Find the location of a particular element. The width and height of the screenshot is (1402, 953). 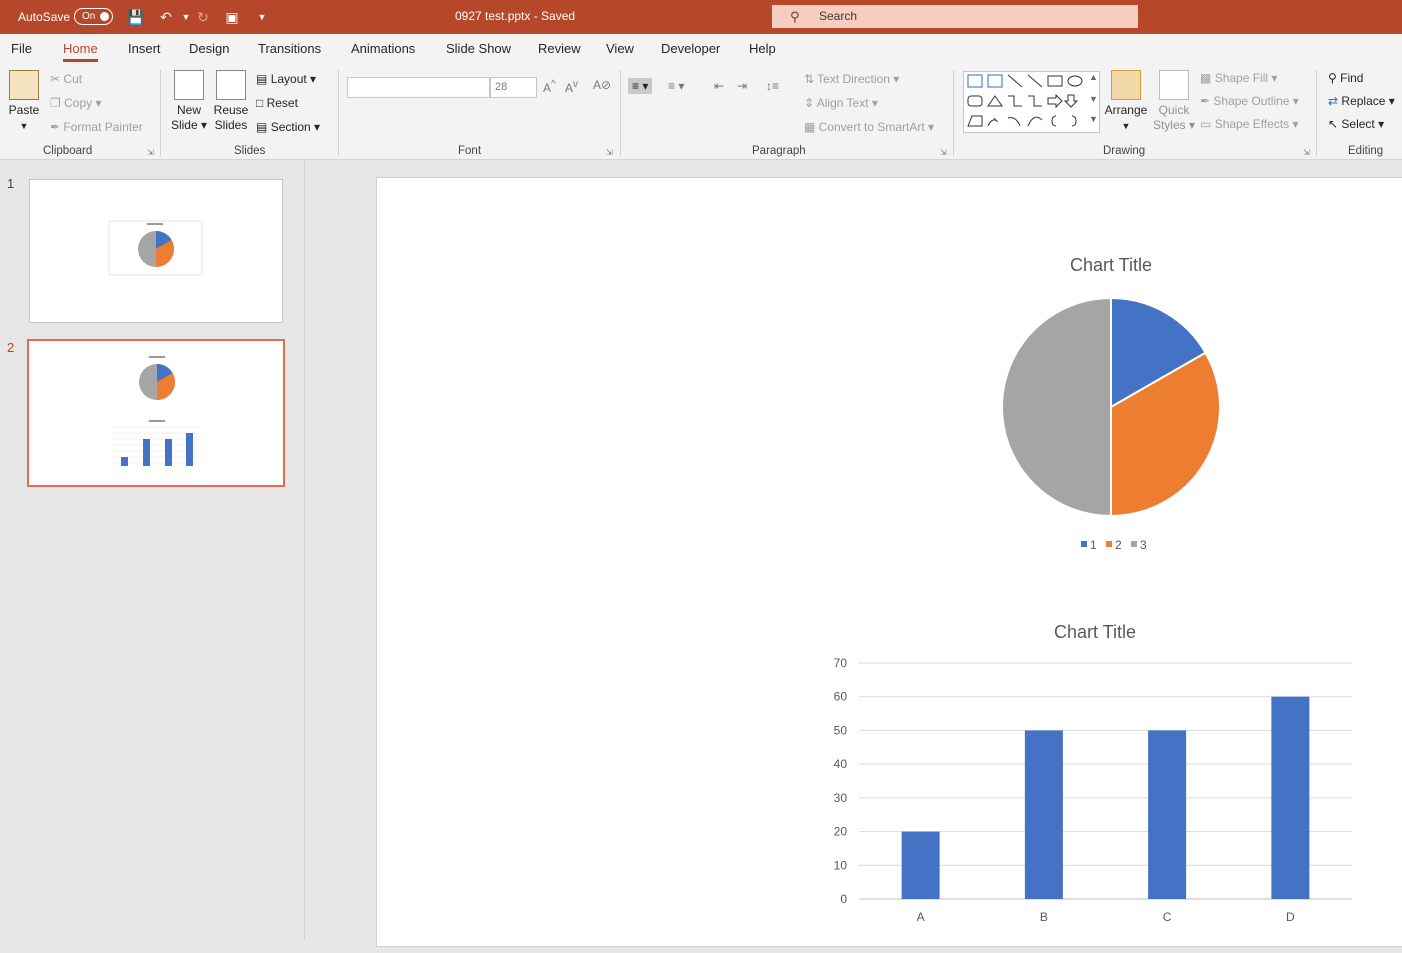

bullets-icon: ≡ ▾ is located at coordinates (640, 86).